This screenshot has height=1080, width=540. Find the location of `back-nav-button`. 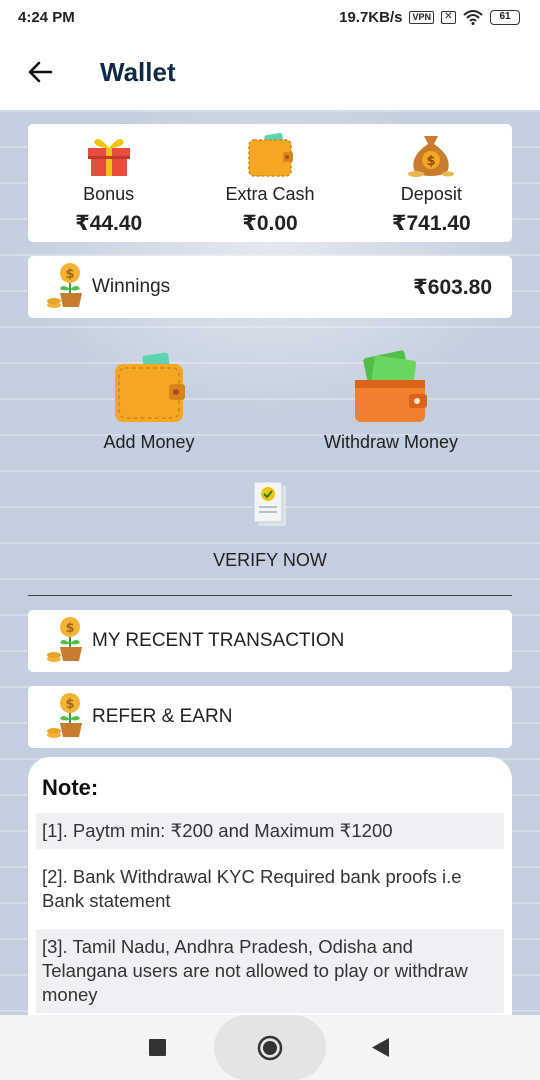

back-nav-button is located at coordinates (380, 1050).